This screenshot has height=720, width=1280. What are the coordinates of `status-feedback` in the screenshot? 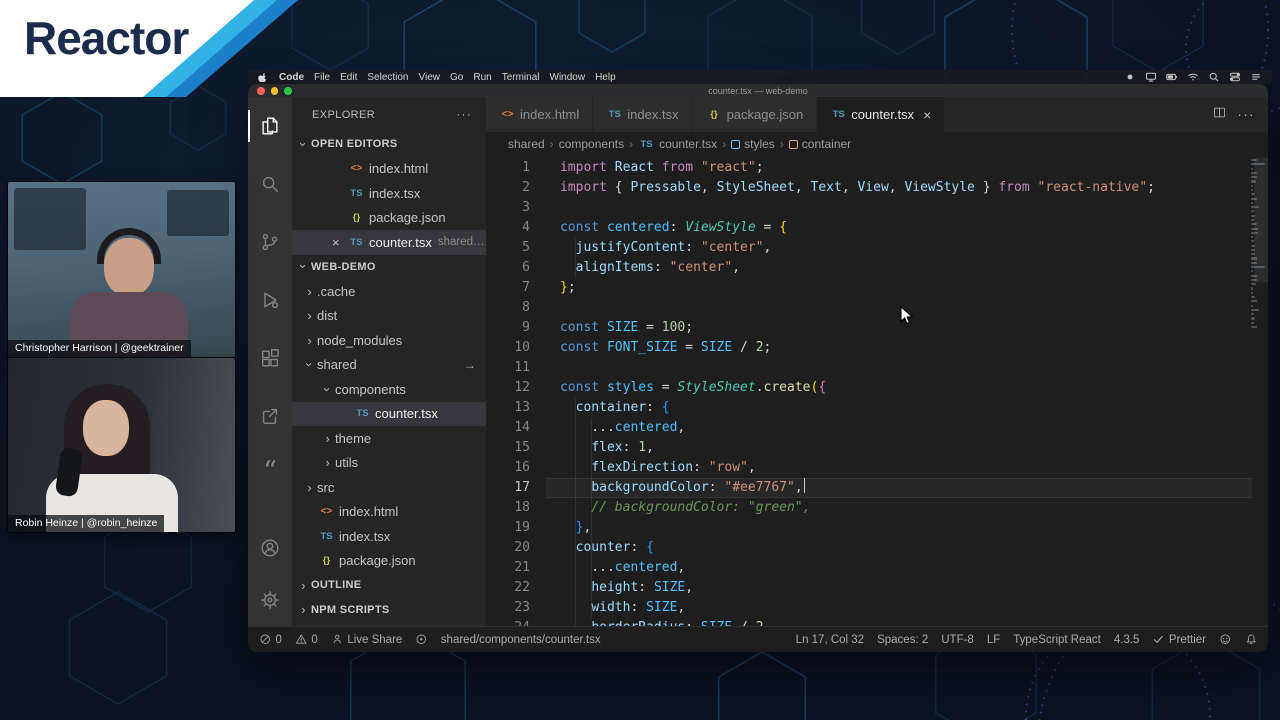 It's located at (1225, 639).